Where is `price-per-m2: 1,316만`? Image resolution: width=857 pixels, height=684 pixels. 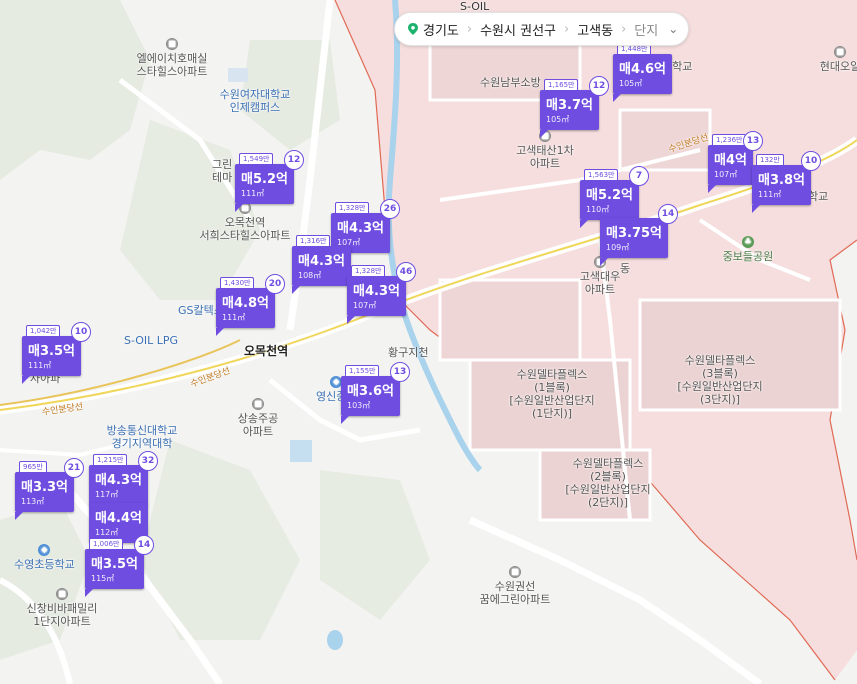 price-per-m2: 1,316만 is located at coordinates (313, 240).